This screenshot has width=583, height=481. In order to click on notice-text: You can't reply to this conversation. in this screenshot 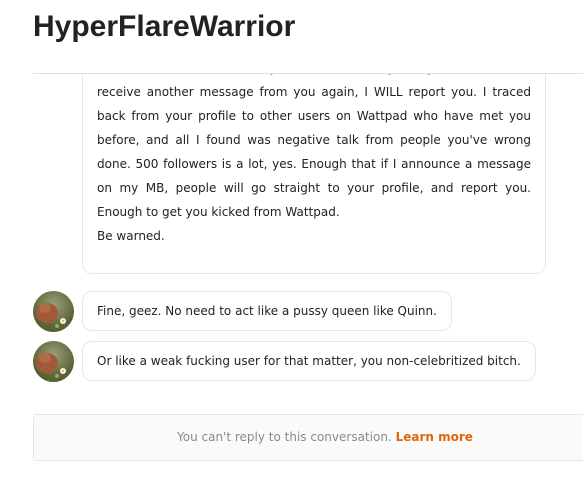, I will do `click(284, 437)`.